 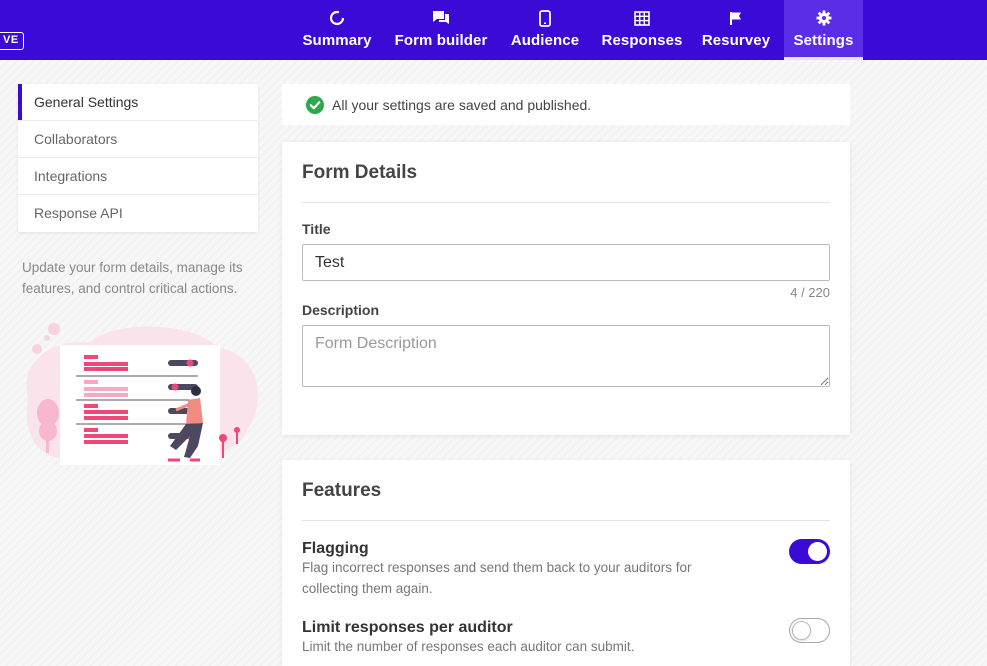 What do you see at coordinates (342, 490) in the screenshot?
I see `features-heading: Features` at bounding box center [342, 490].